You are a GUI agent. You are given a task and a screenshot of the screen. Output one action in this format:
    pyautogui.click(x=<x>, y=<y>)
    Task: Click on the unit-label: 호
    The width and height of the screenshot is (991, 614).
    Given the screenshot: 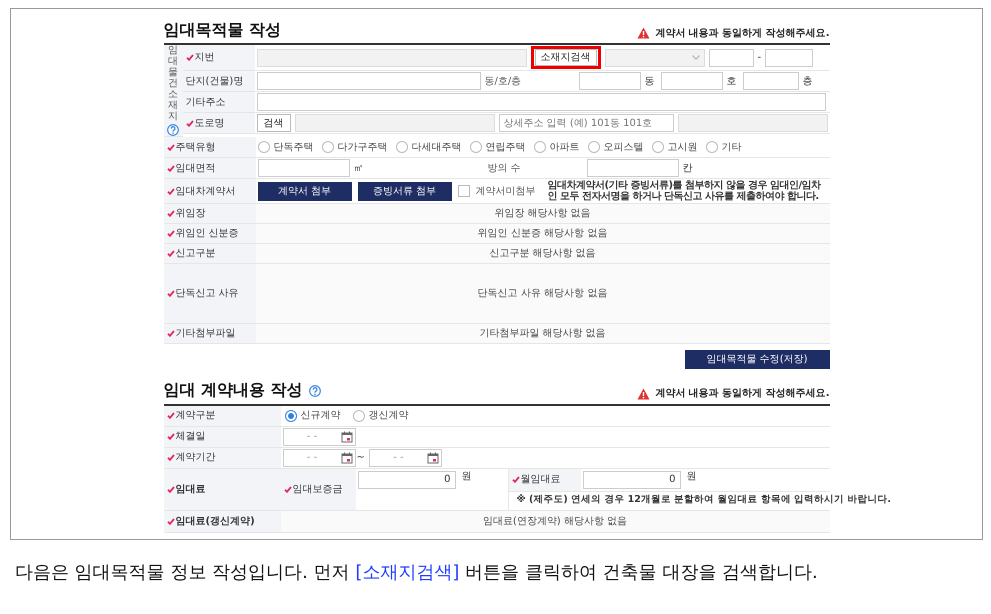 What is the action you would take?
    pyautogui.click(x=732, y=82)
    